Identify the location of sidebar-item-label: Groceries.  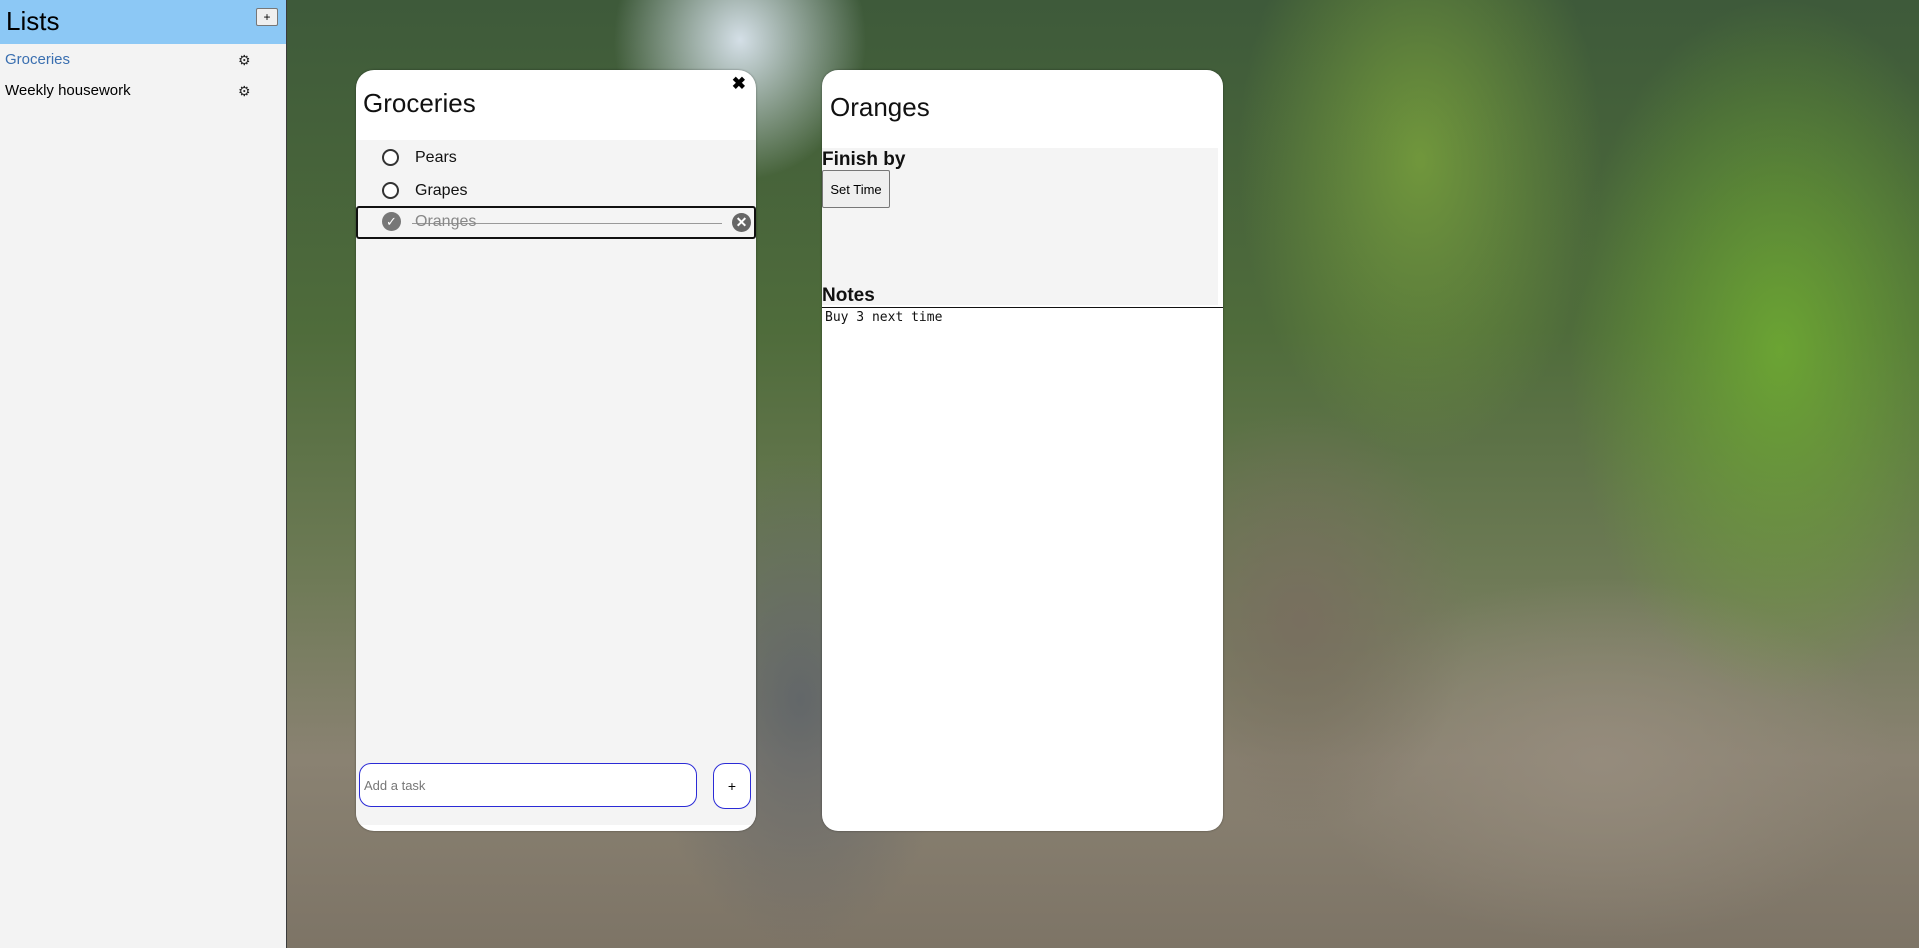
(37, 59).